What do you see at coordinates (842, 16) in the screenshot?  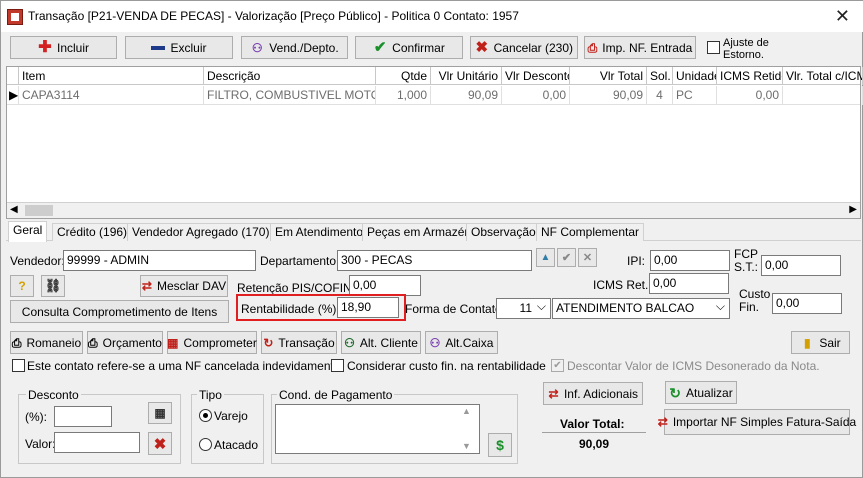 I see `close-icon: ✕` at bounding box center [842, 16].